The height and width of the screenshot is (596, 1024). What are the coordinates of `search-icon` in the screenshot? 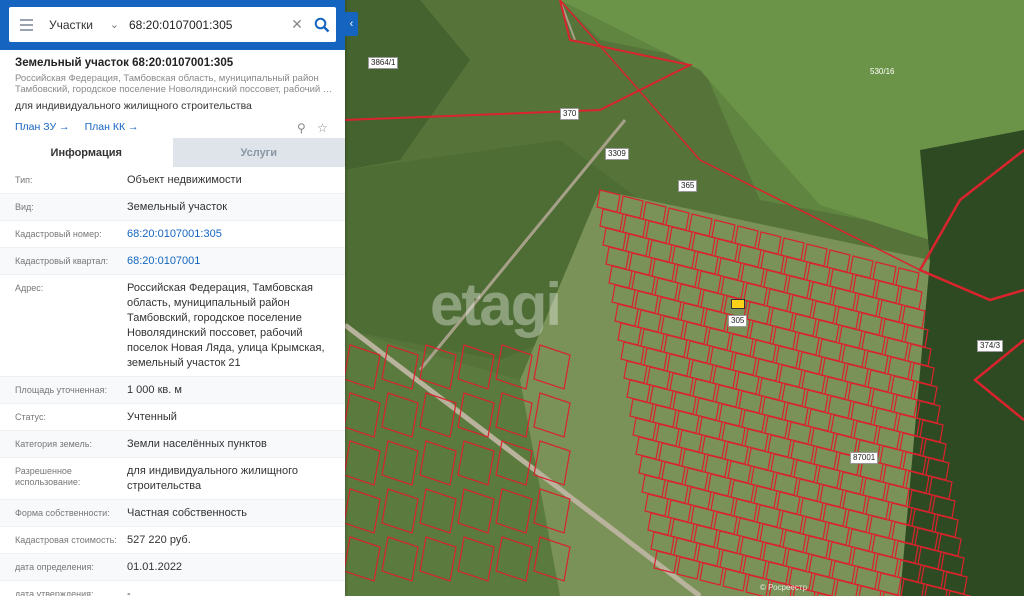 It's located at (322, 24).